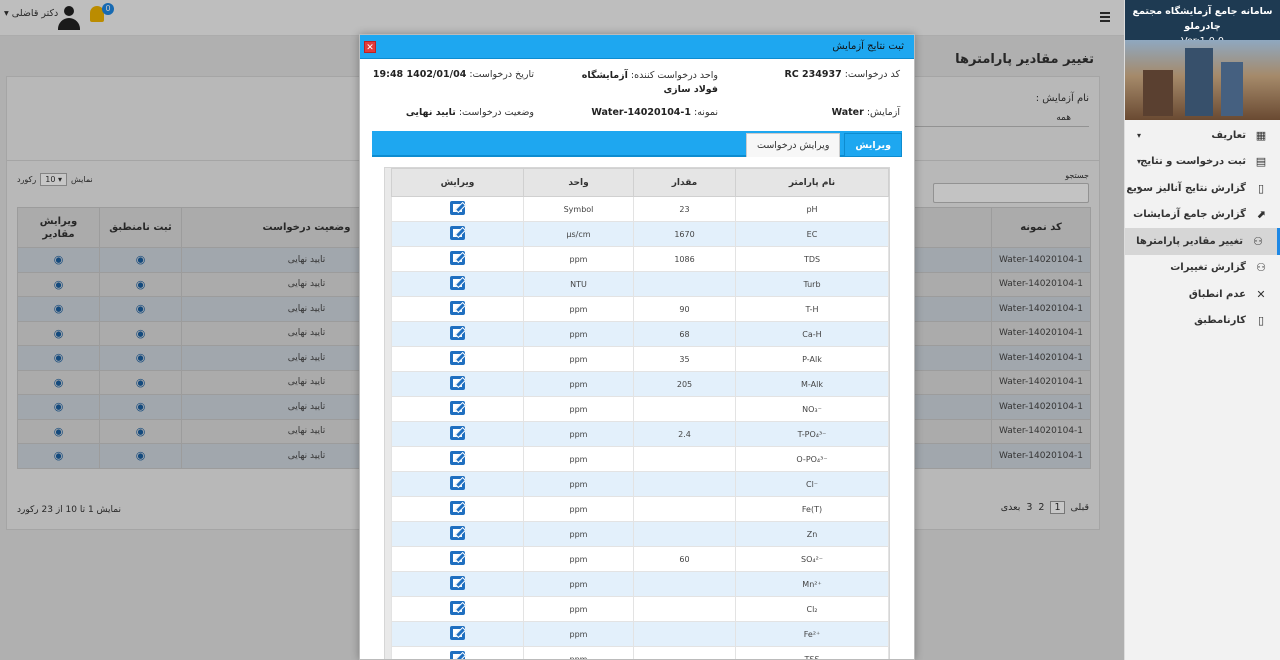 The image size is (1280, 660). What do you see at coordinates (649, 82) in the screenshot?
I see `requesting-unit: واحد درخواست کننده: آزمایشگاه فولاد سازی` at bounding box center [649, 82].